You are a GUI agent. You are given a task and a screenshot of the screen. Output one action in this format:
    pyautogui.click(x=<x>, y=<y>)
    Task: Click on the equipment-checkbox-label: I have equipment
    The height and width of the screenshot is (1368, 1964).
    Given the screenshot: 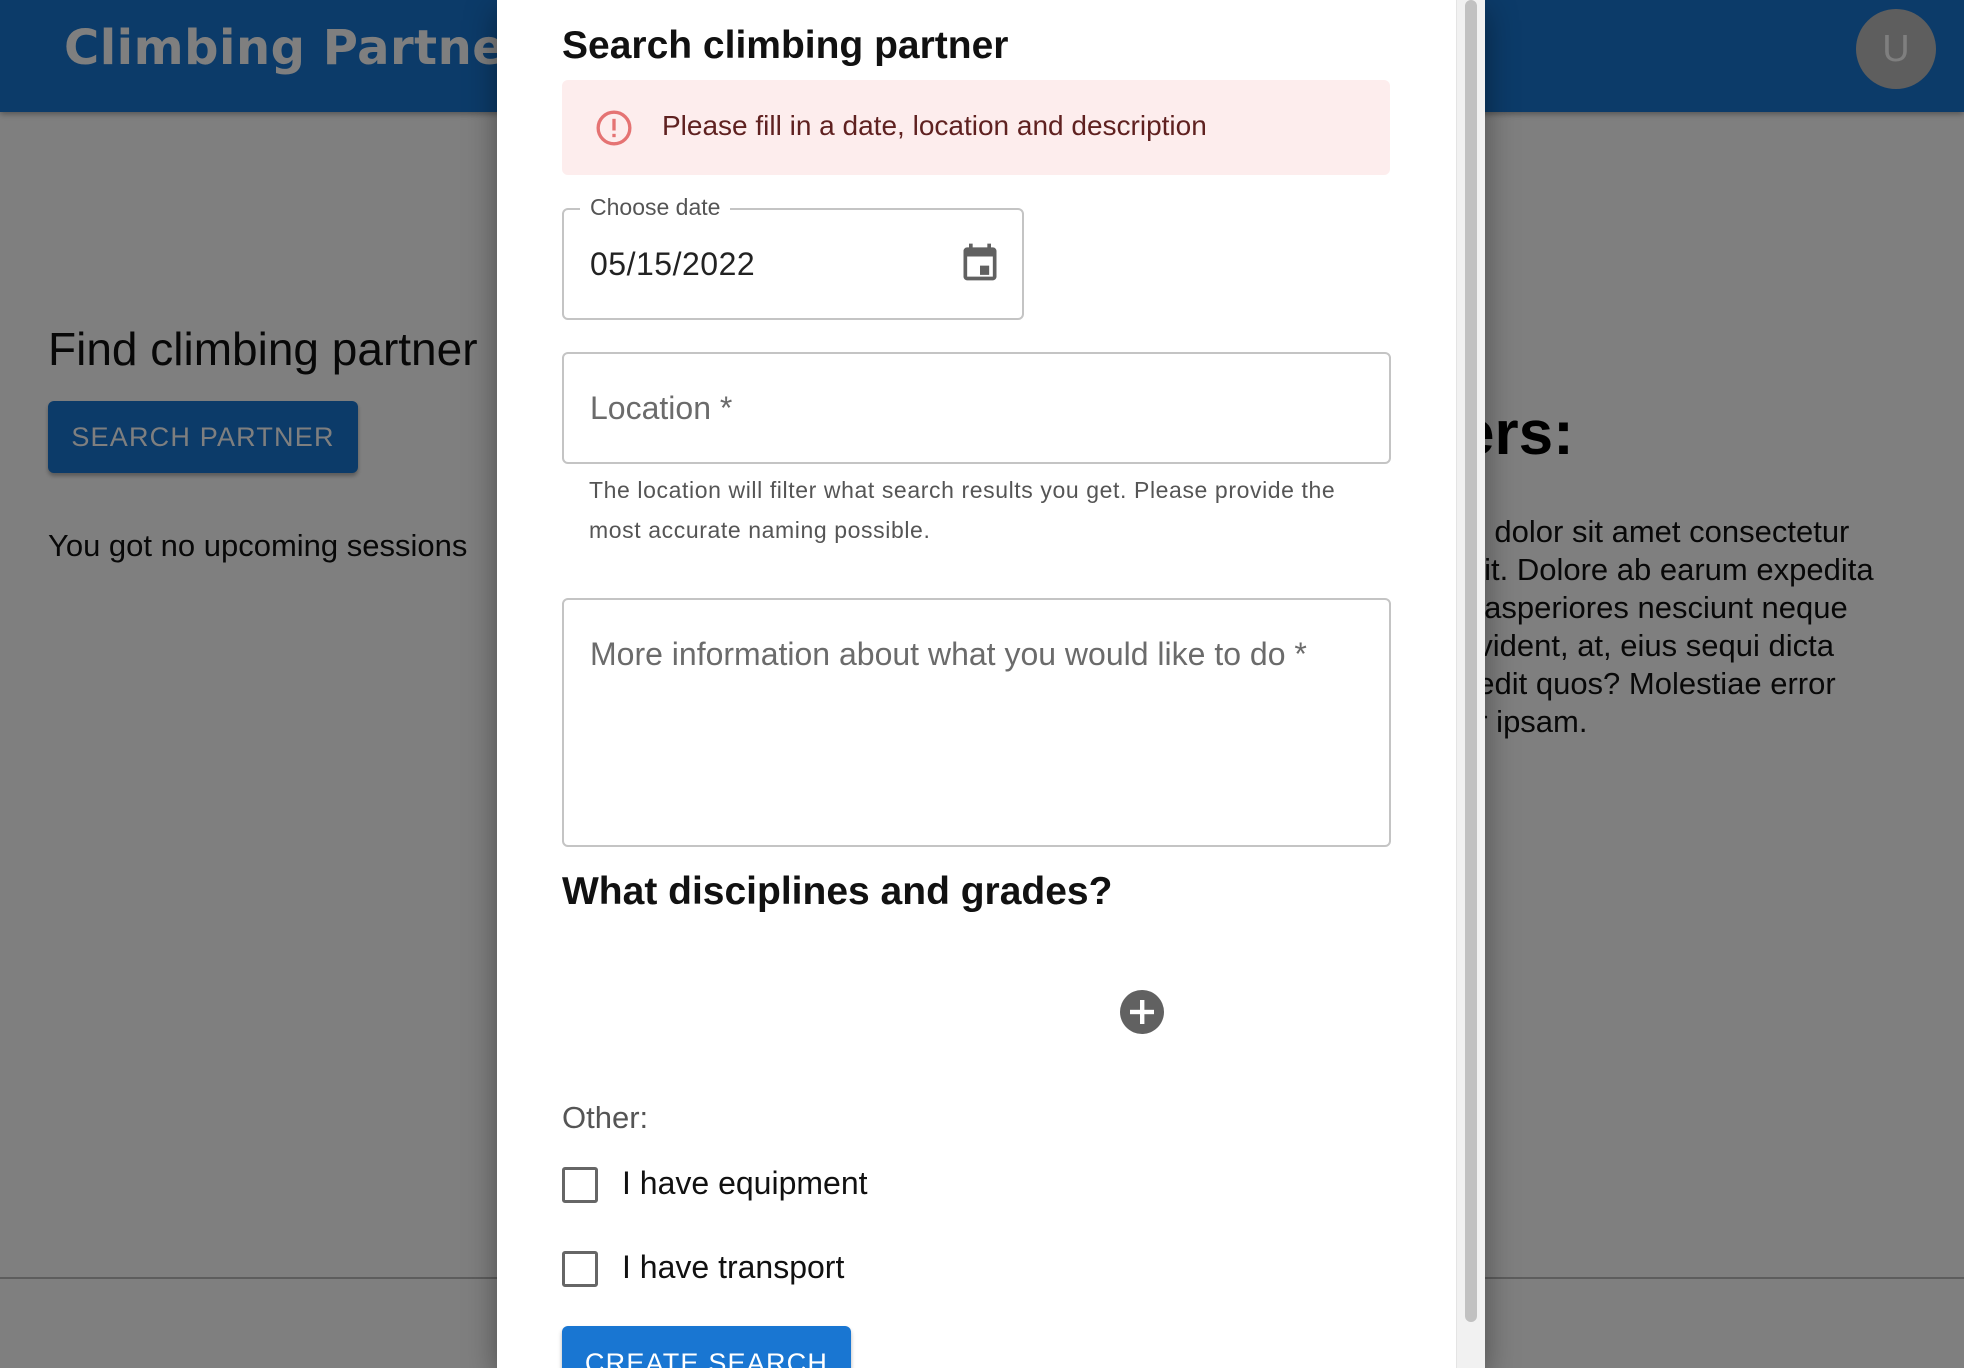 What is the action you would take?
    pyautogui.click(x=745, y=1183)
    